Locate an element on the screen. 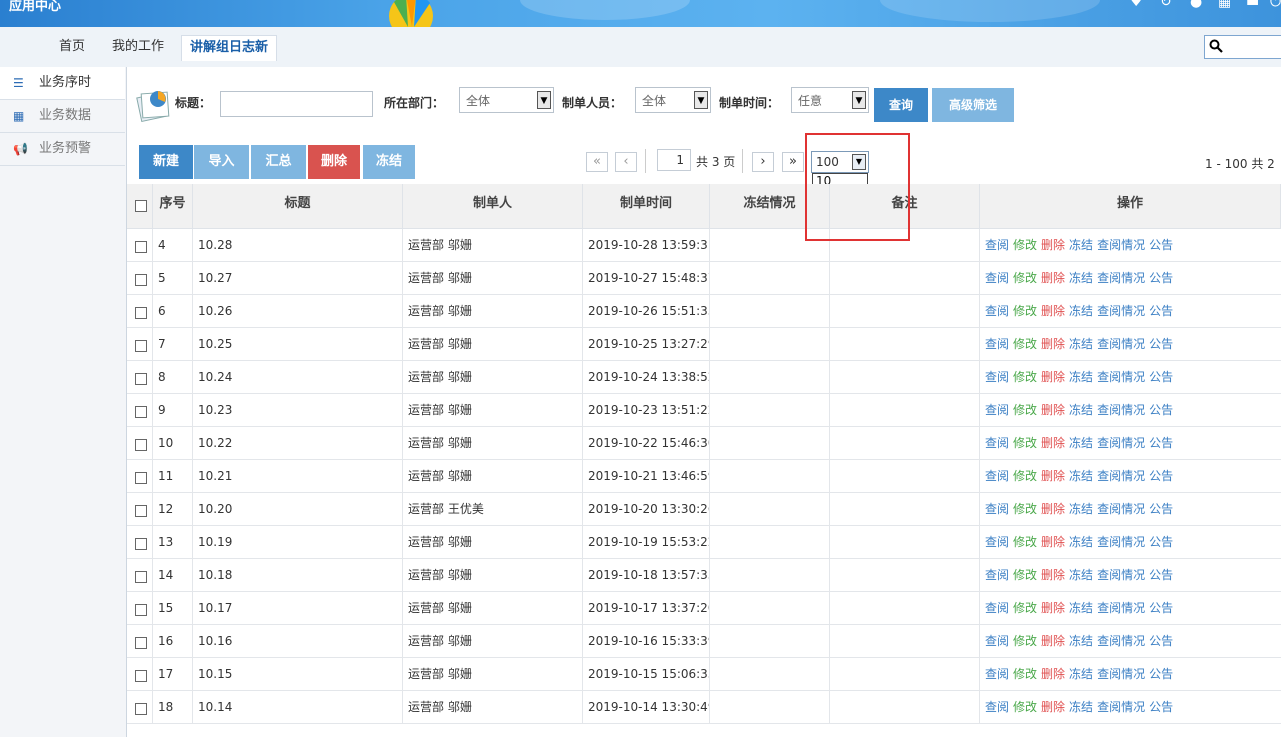 The width and height of the screenshot is (1281, 737). grid-icon: ▦ is located at coordinates (1224, 5).